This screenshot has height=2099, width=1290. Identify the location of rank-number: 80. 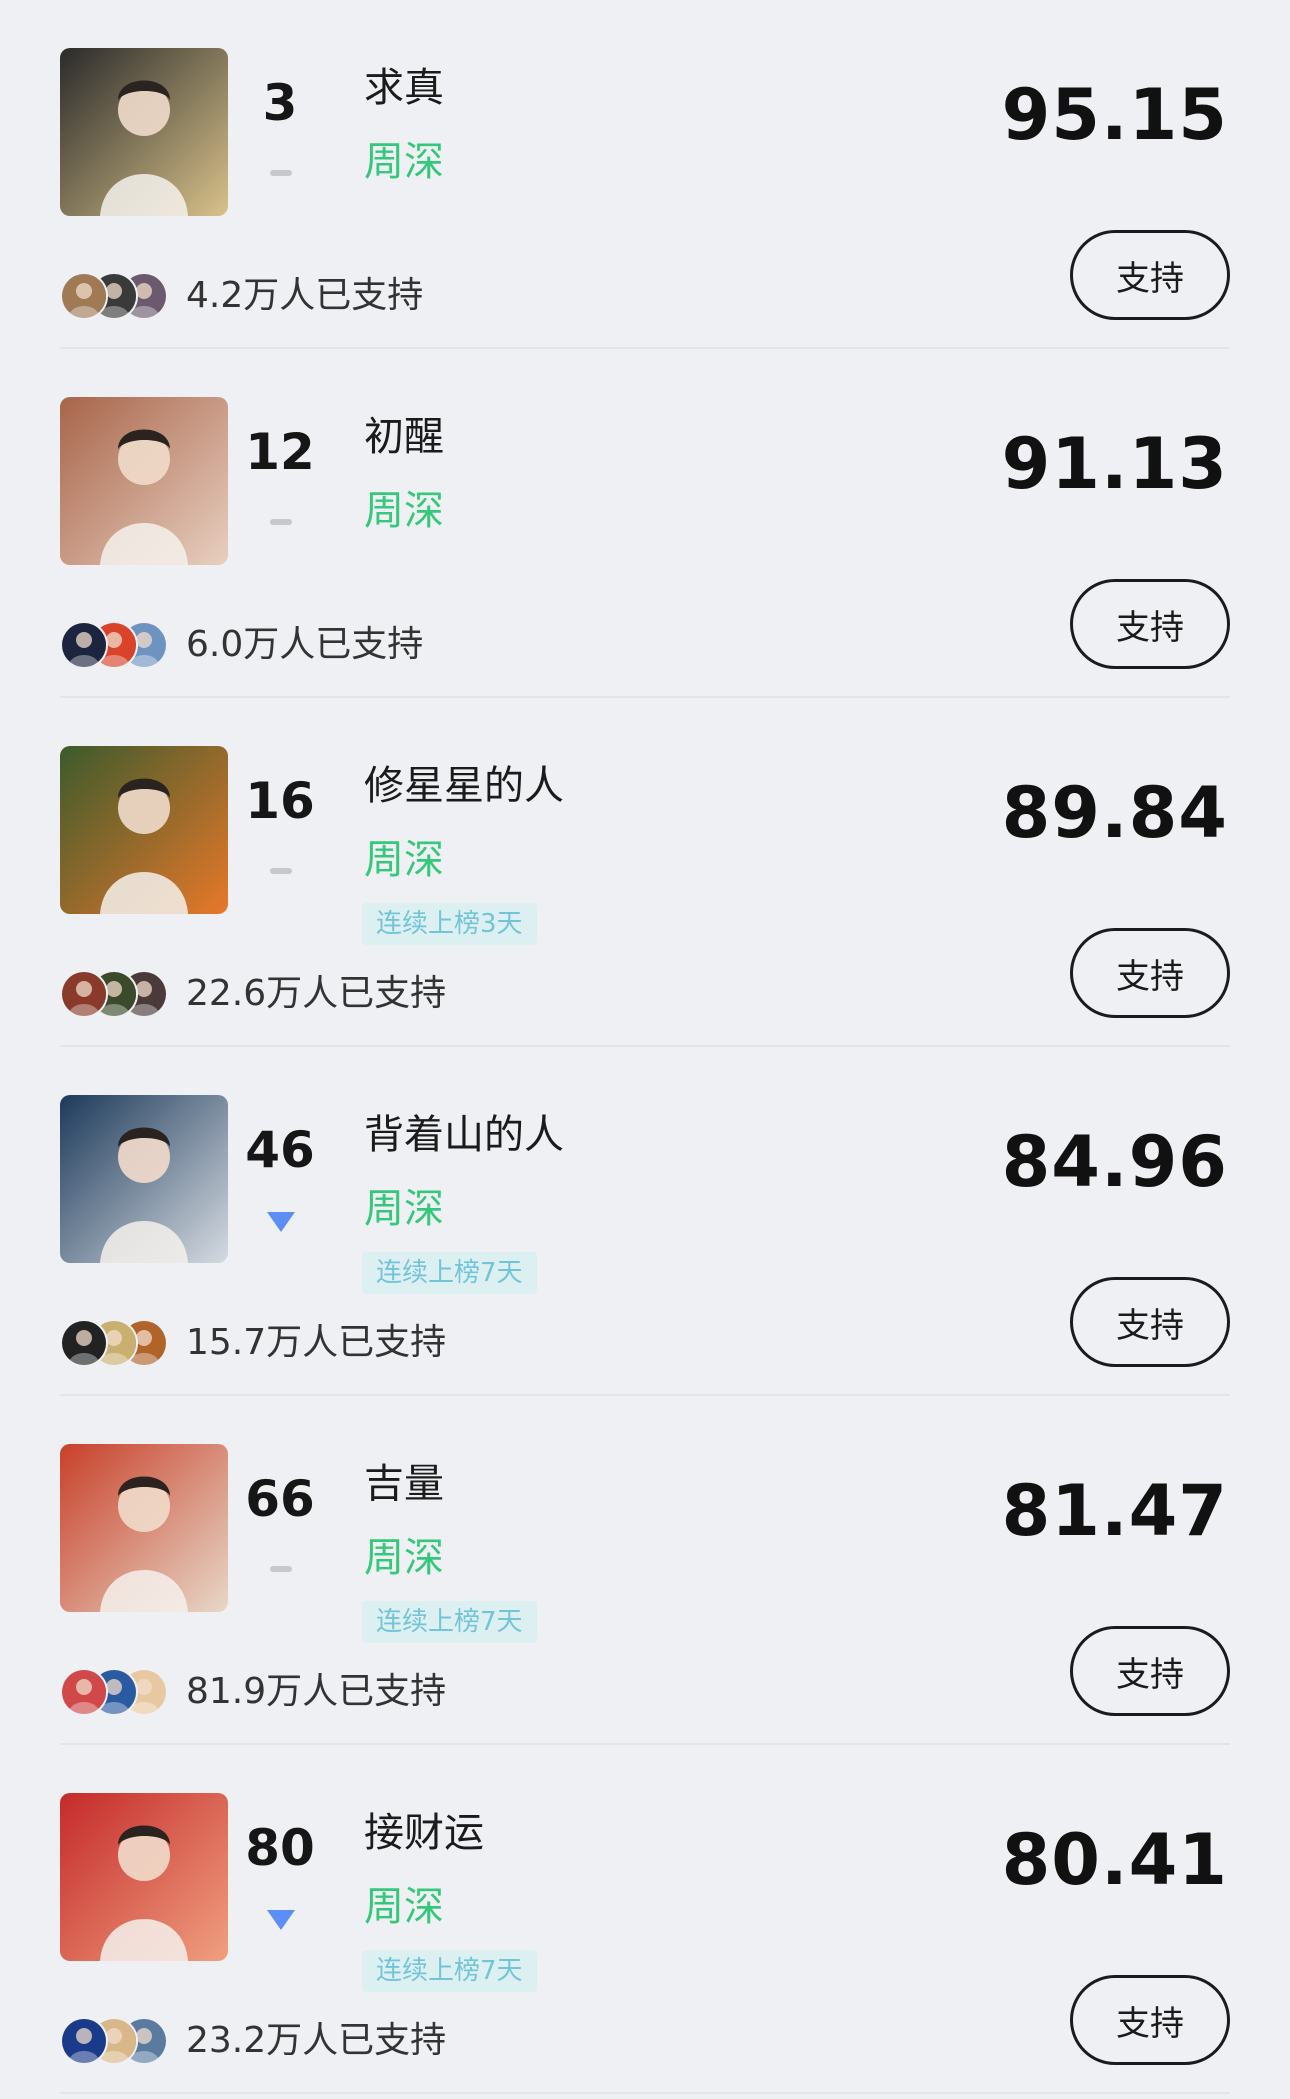
(280, 1848).